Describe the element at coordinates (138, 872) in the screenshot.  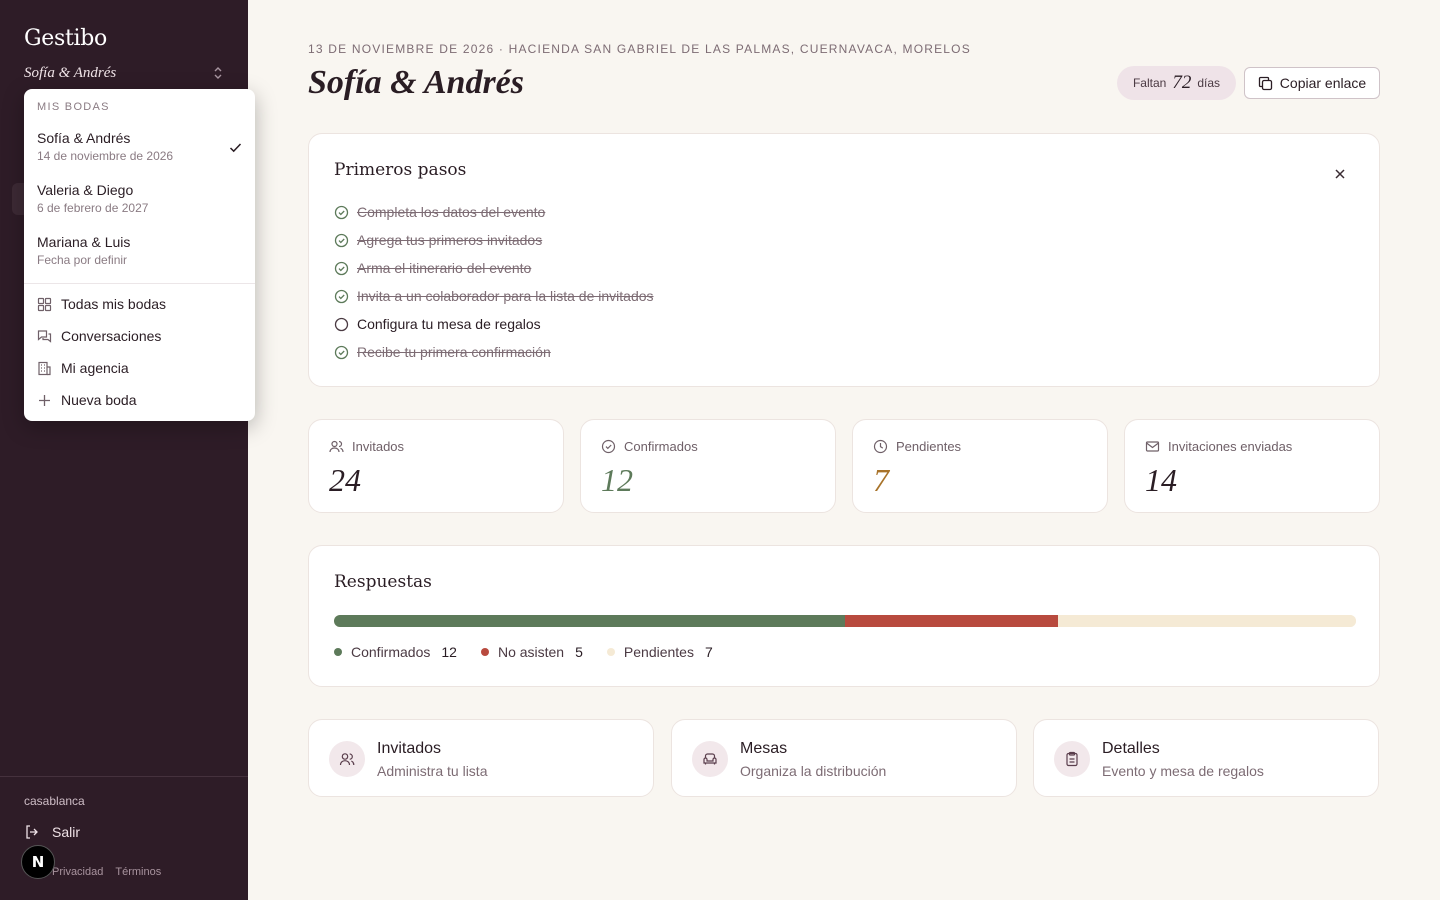
I see `terms-link: Términos` at that location.